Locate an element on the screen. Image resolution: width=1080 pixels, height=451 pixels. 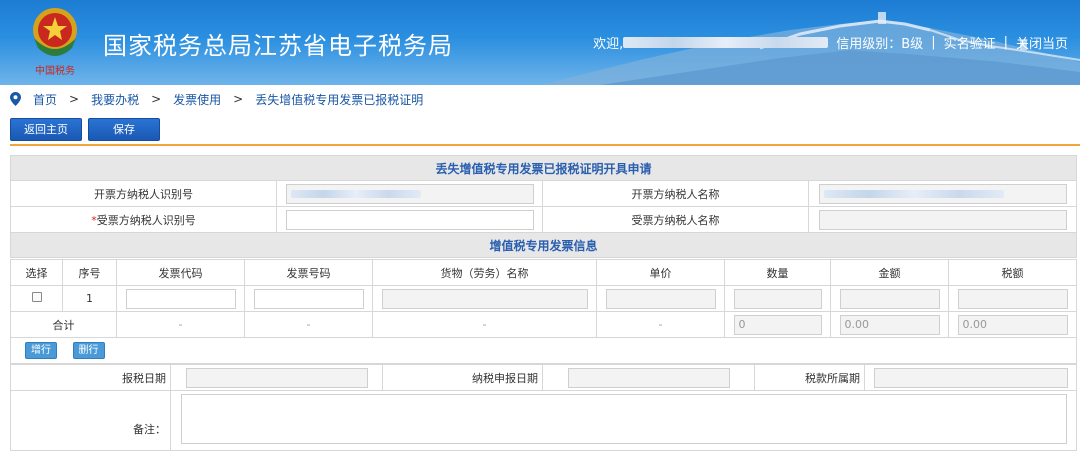
declare-date-label: 纳税申报日期 is located at coordinates (462, 377).